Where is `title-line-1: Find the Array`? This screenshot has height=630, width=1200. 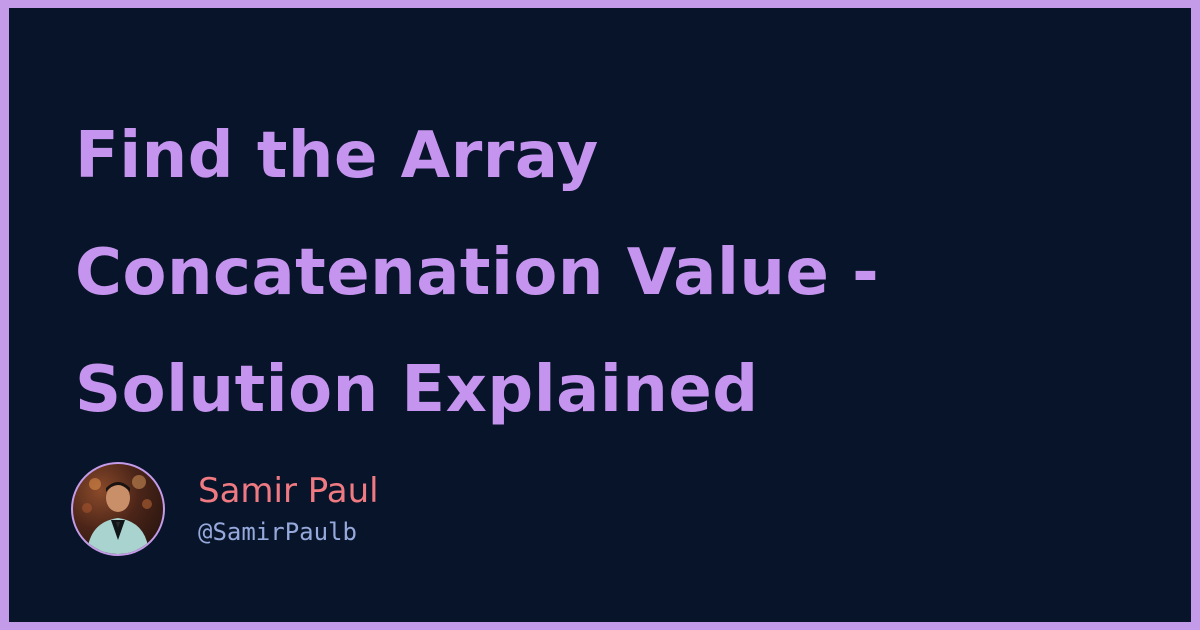 title-line-1: Find the Array is located at coordinates (337, 156).